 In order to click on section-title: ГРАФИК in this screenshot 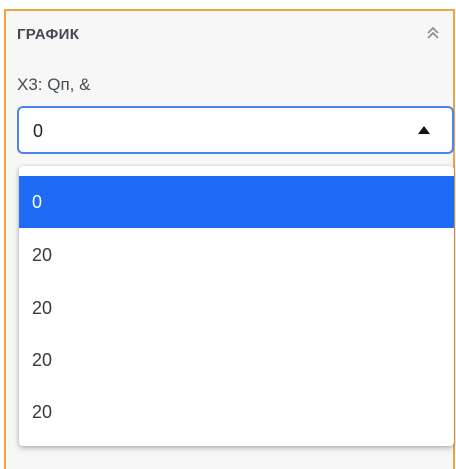, I will do `click(48, 34)`.